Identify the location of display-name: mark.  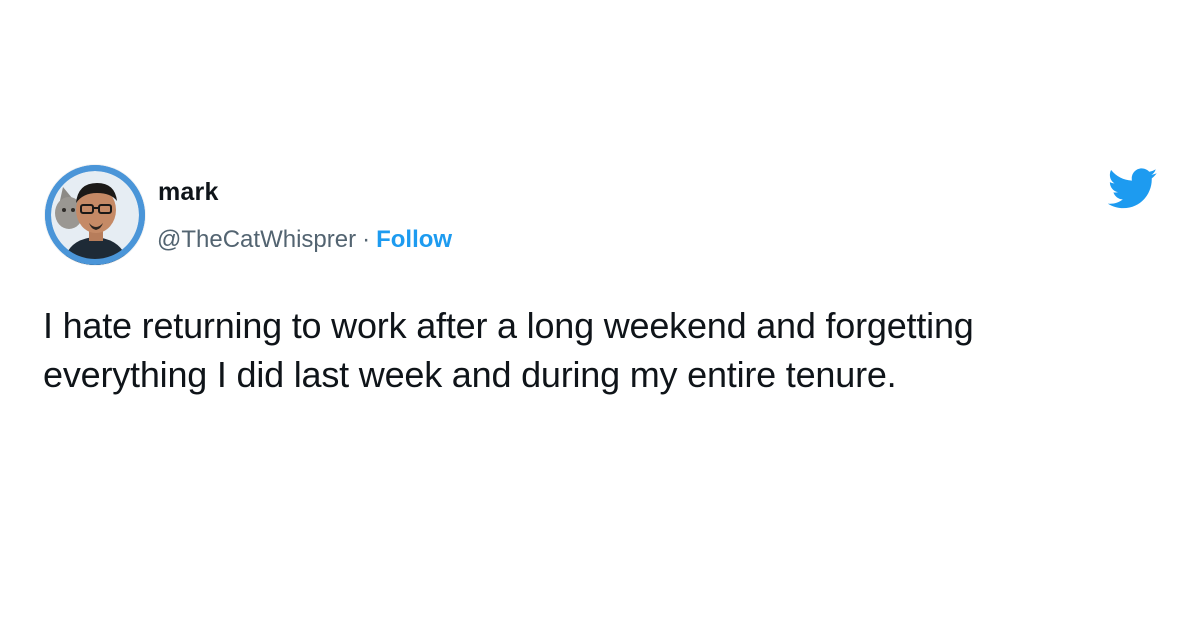
(188, 192).